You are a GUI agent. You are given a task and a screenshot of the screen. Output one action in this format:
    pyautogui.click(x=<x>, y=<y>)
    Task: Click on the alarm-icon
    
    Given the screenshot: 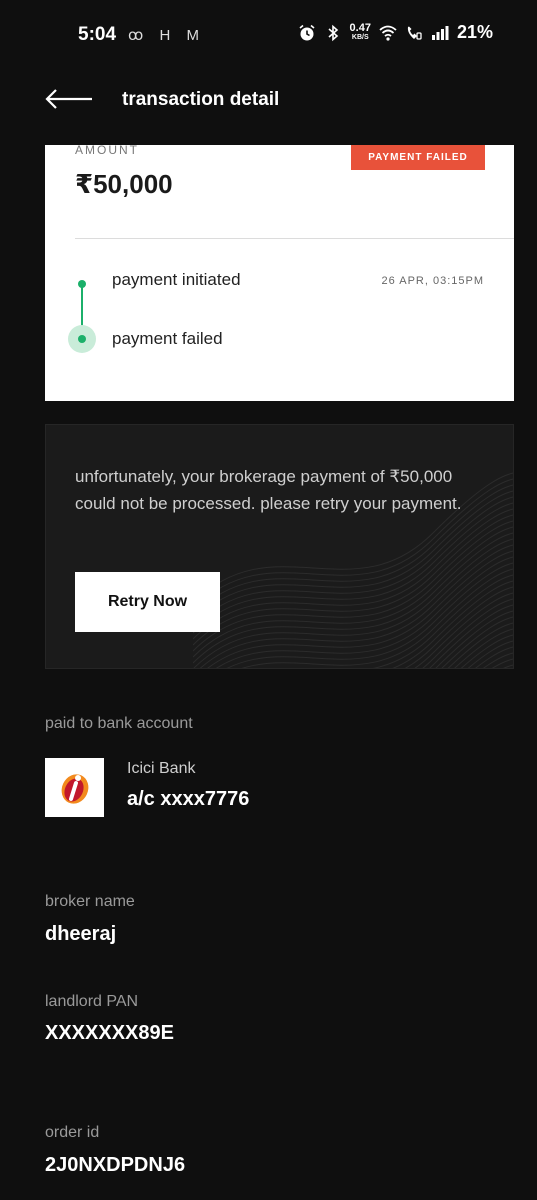 What is the action you would take?
    pyautogui.click(x=307, y=32)
    